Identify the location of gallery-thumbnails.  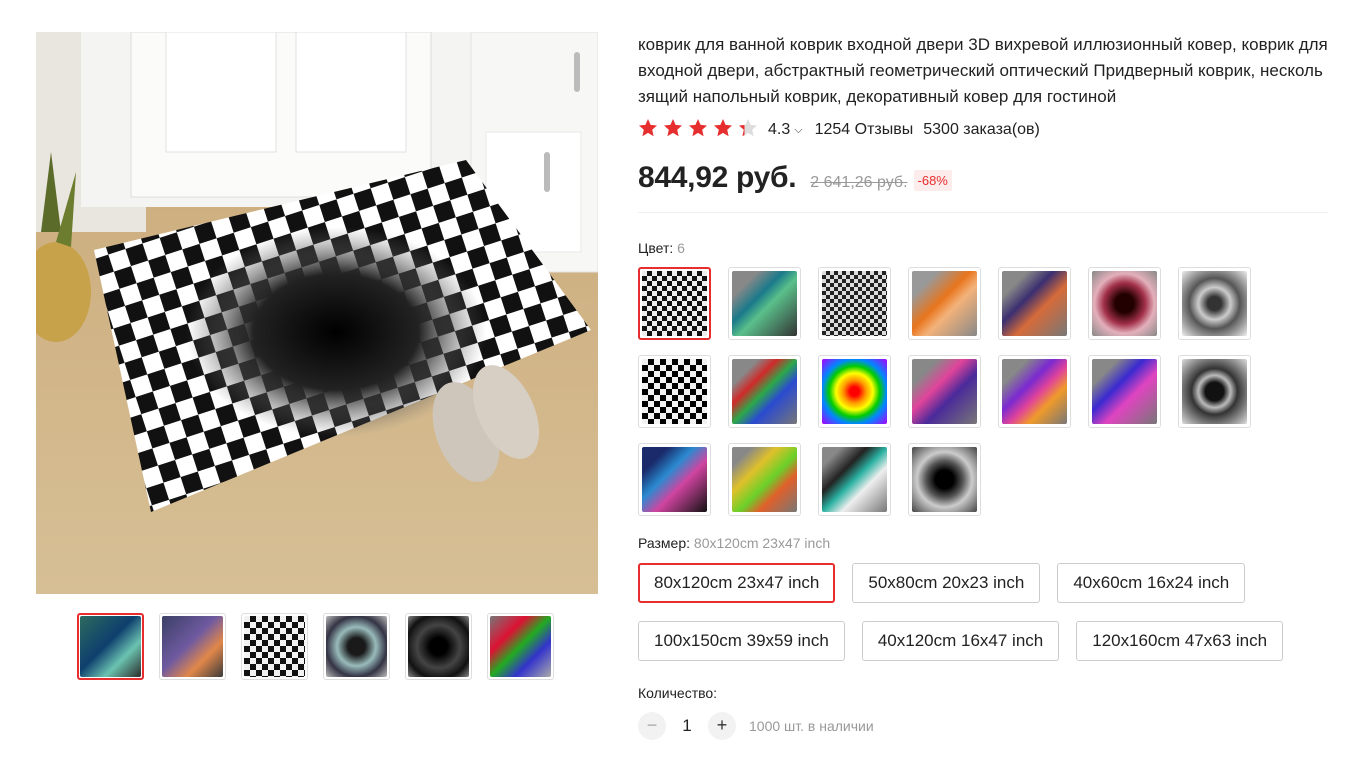
(315, 646).